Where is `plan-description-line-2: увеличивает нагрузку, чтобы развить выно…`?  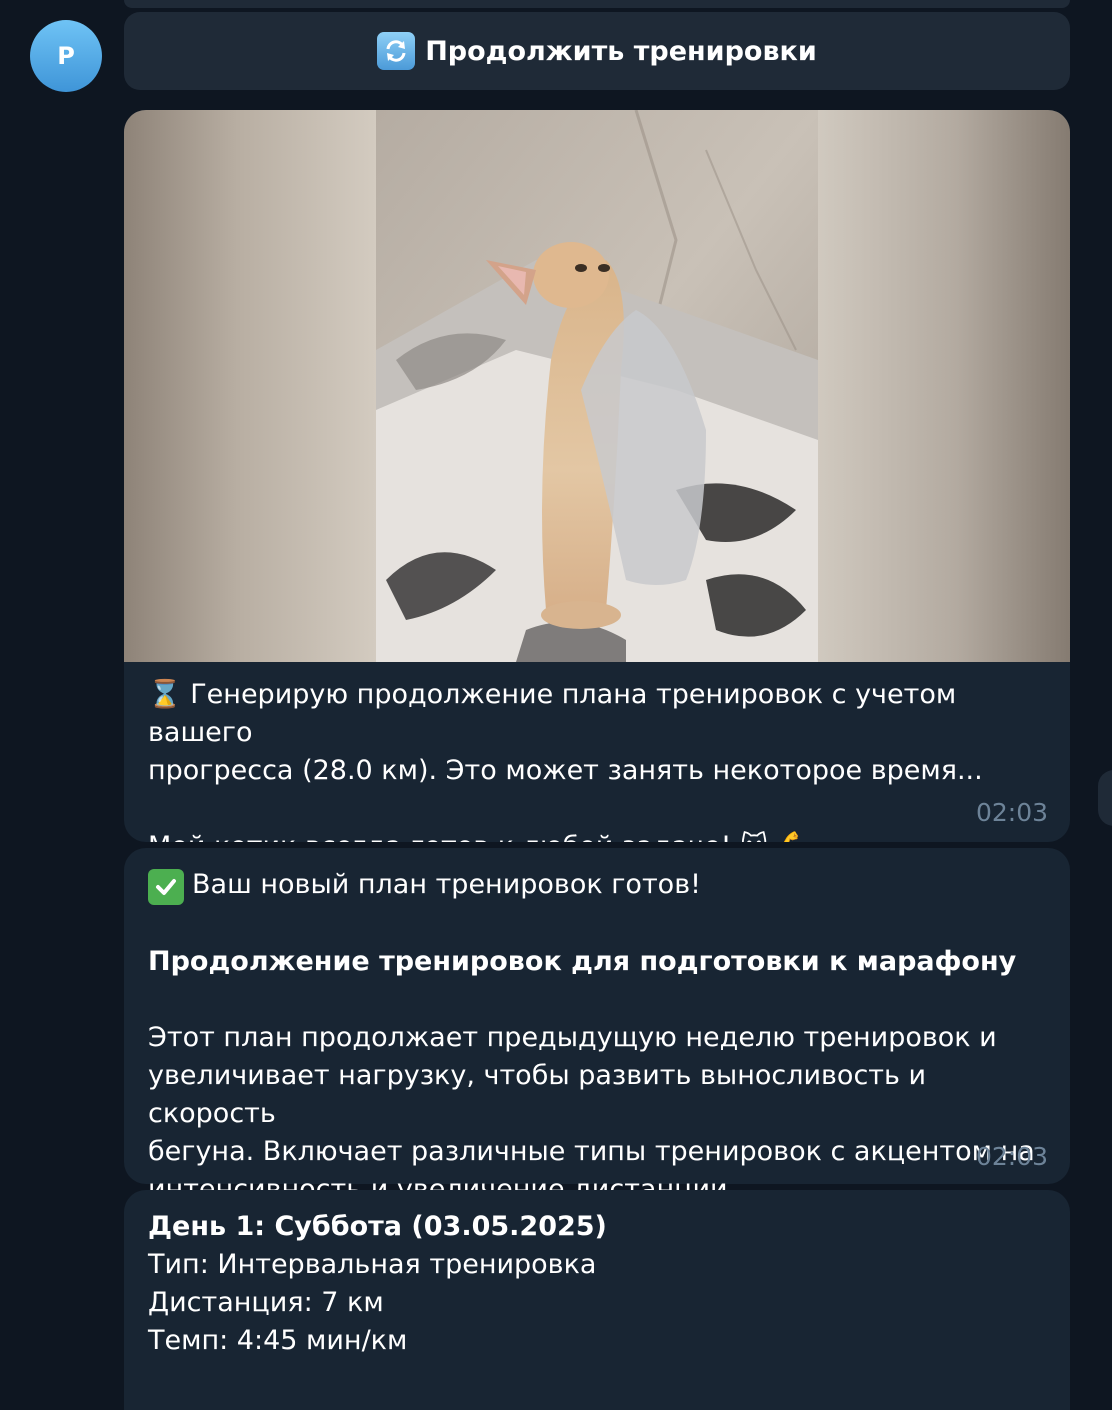 plan-description-line-2: увеличивает нагрузку, чтобы развить выно… is located at coordinates (537, 1094).